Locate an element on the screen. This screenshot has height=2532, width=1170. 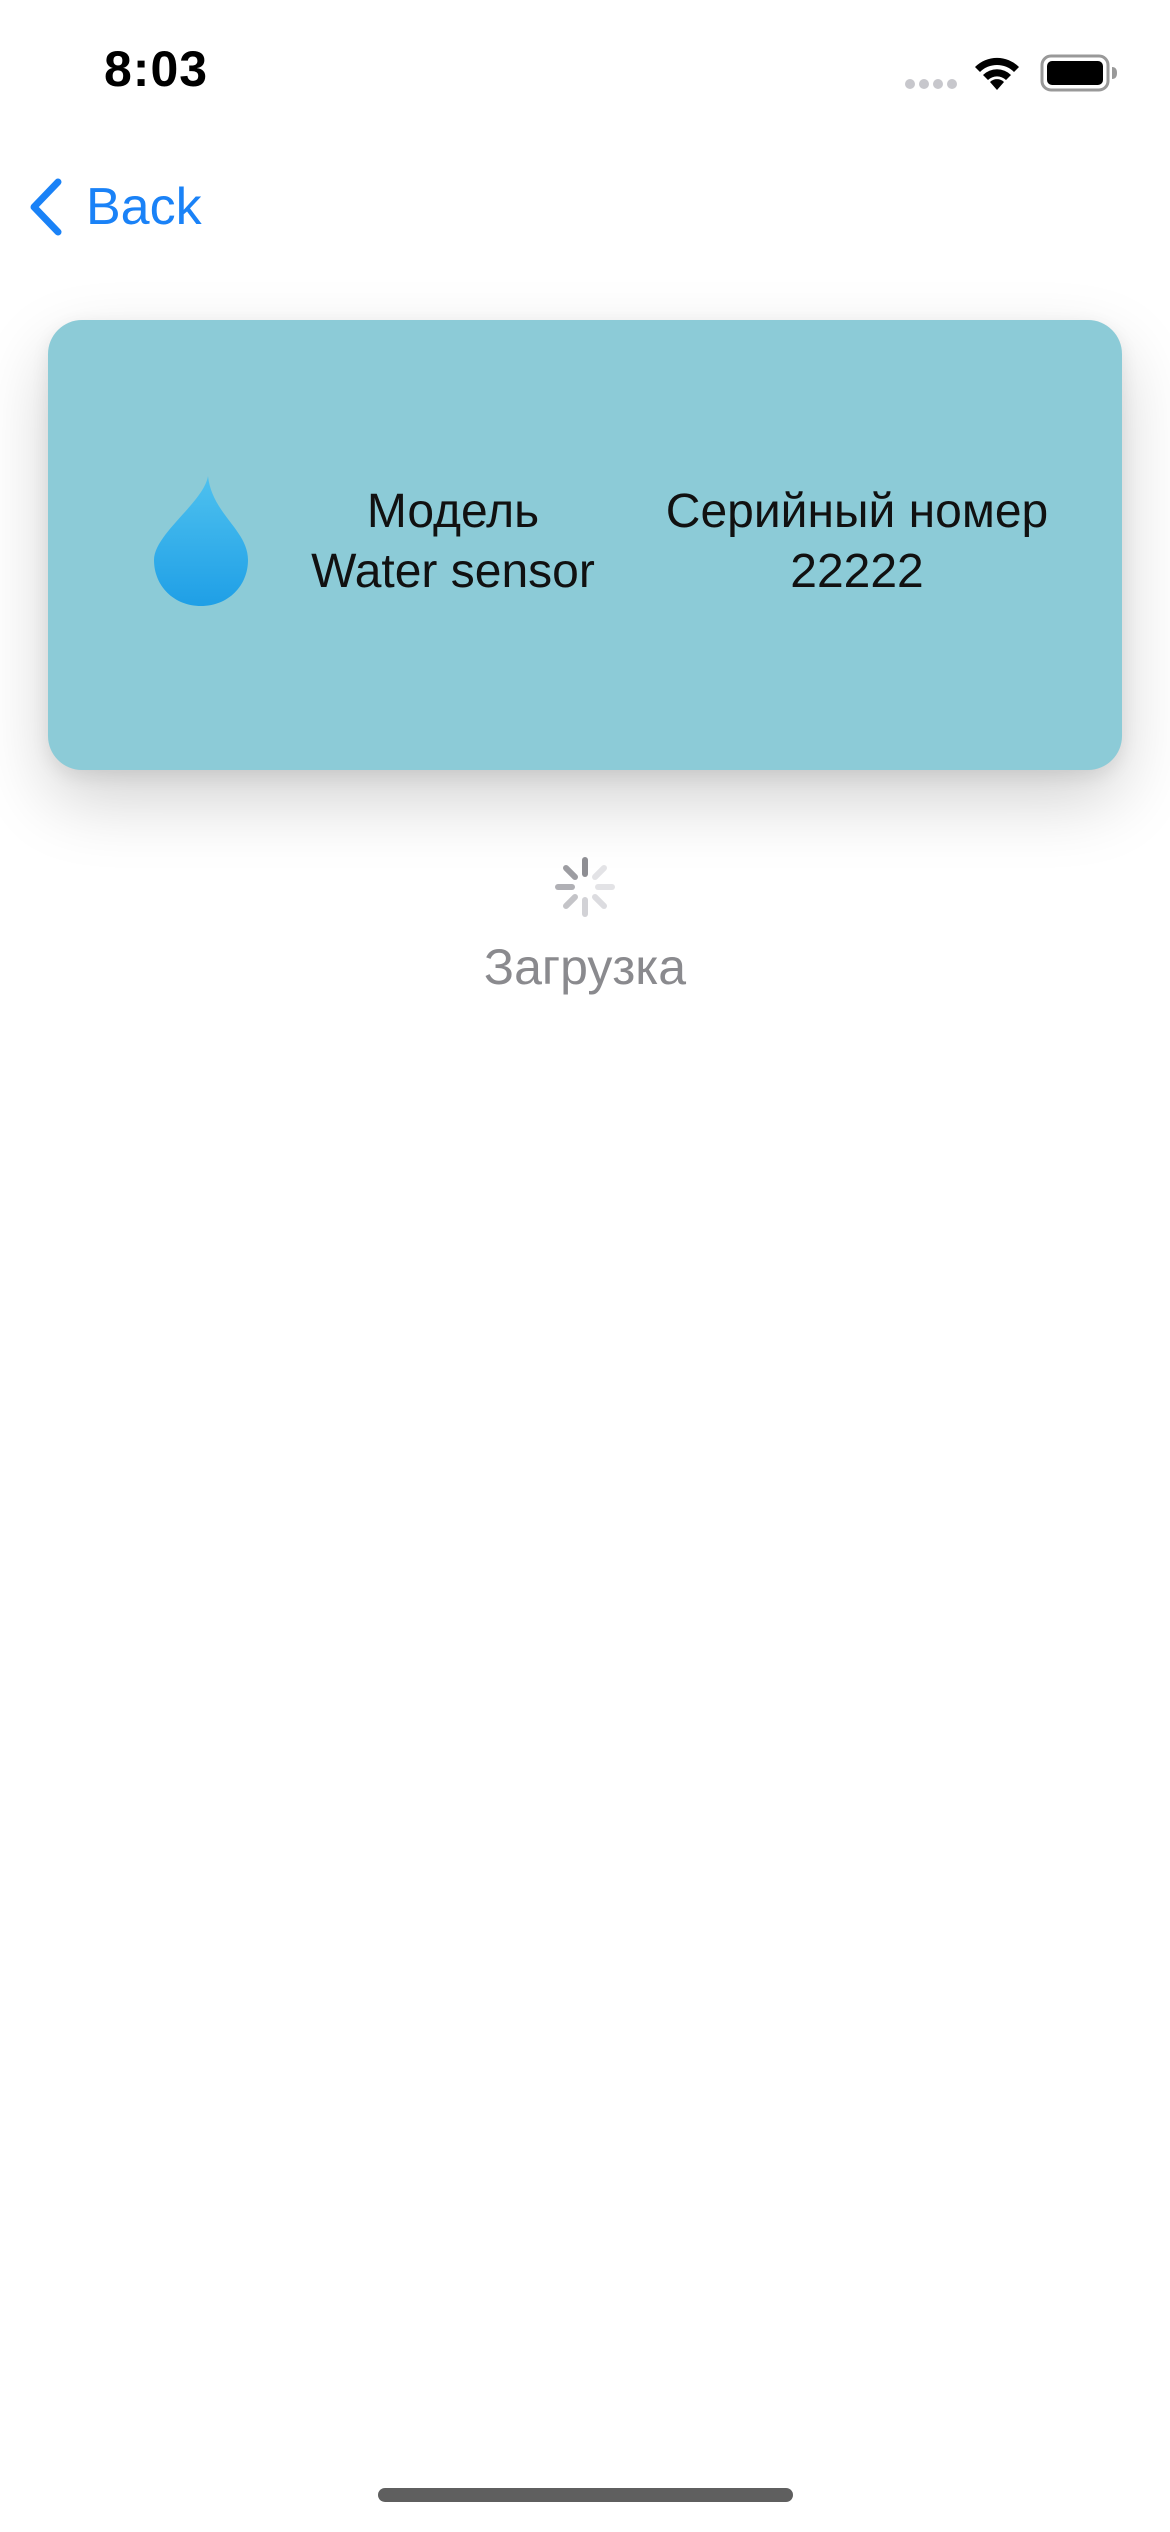
status-time: 8:03 is located at coordinates (156, 69).